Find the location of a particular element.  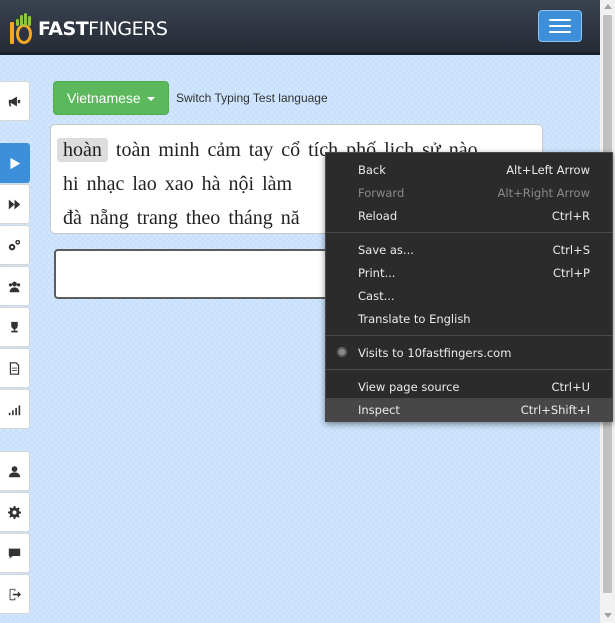

context-menu-item-label: Visits to 10fastfingers.com is located at coordinates (435, 352).